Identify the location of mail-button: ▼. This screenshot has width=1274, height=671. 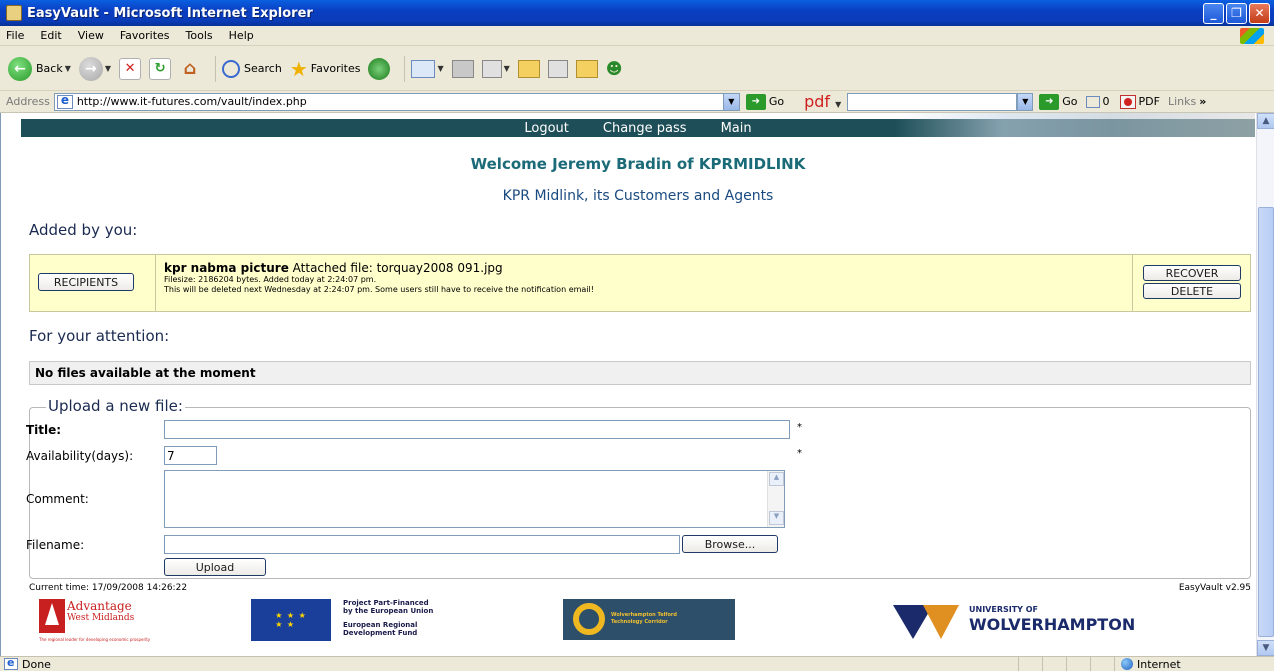
(427, 68).